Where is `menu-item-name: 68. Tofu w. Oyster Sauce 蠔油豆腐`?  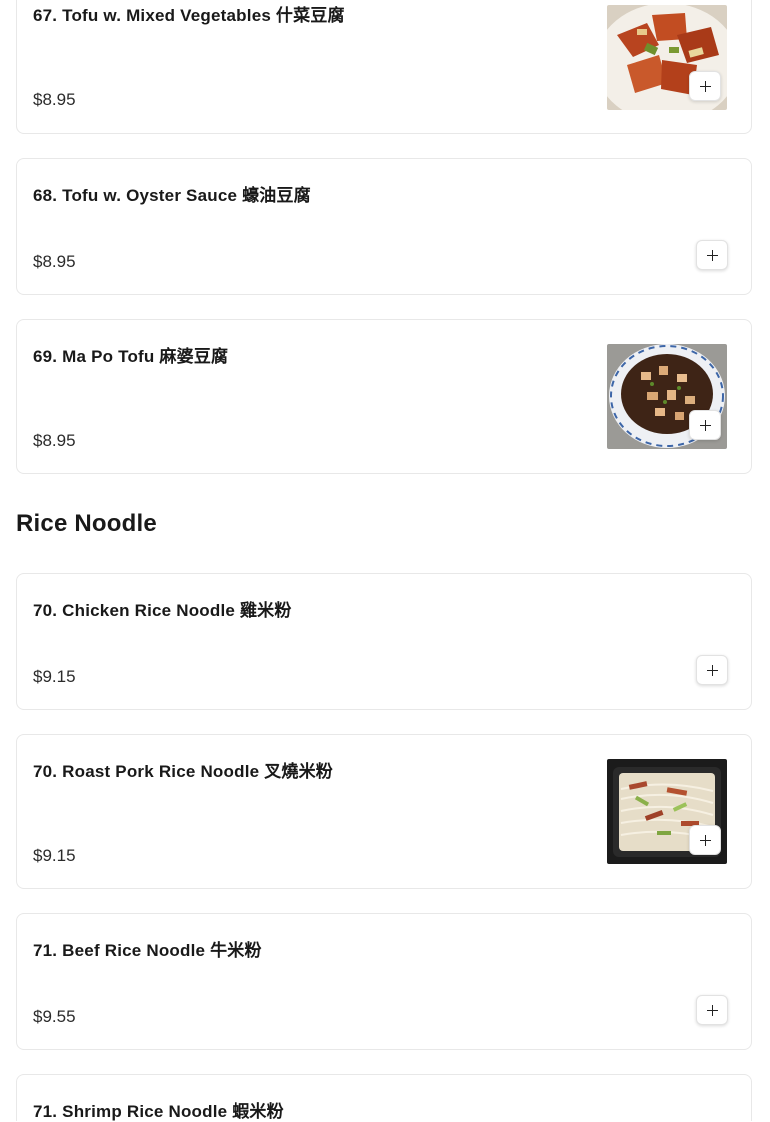
menu-item-name: 68. Tofu w. Oyster Sauce 蠔油豆腐 is located at coordinates (172, 195).